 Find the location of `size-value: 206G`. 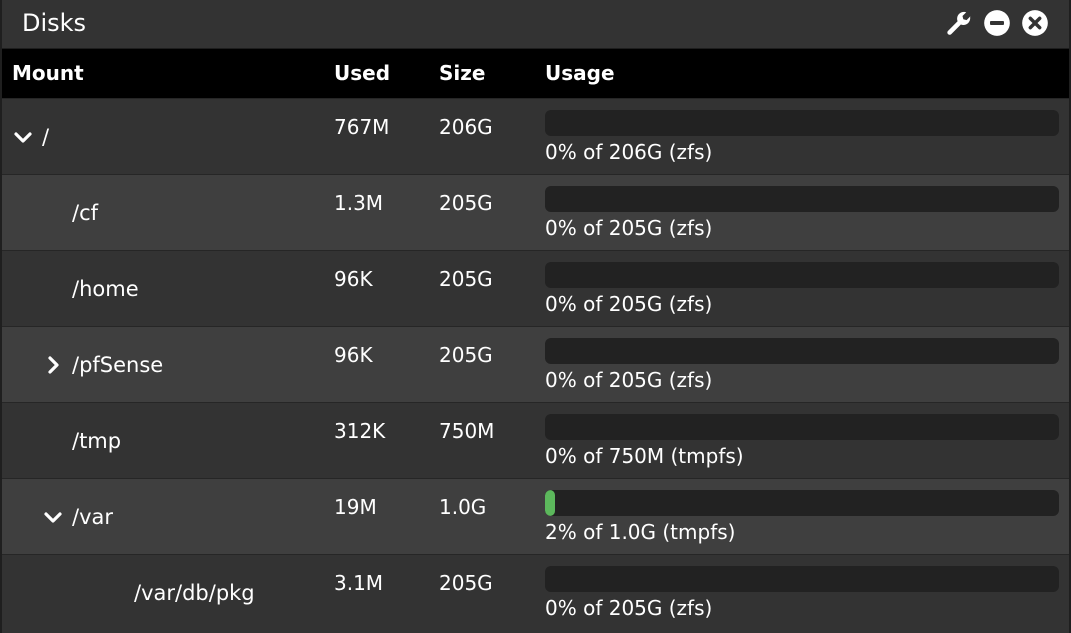

size-value: 206G is located at coordinates (466, 126).